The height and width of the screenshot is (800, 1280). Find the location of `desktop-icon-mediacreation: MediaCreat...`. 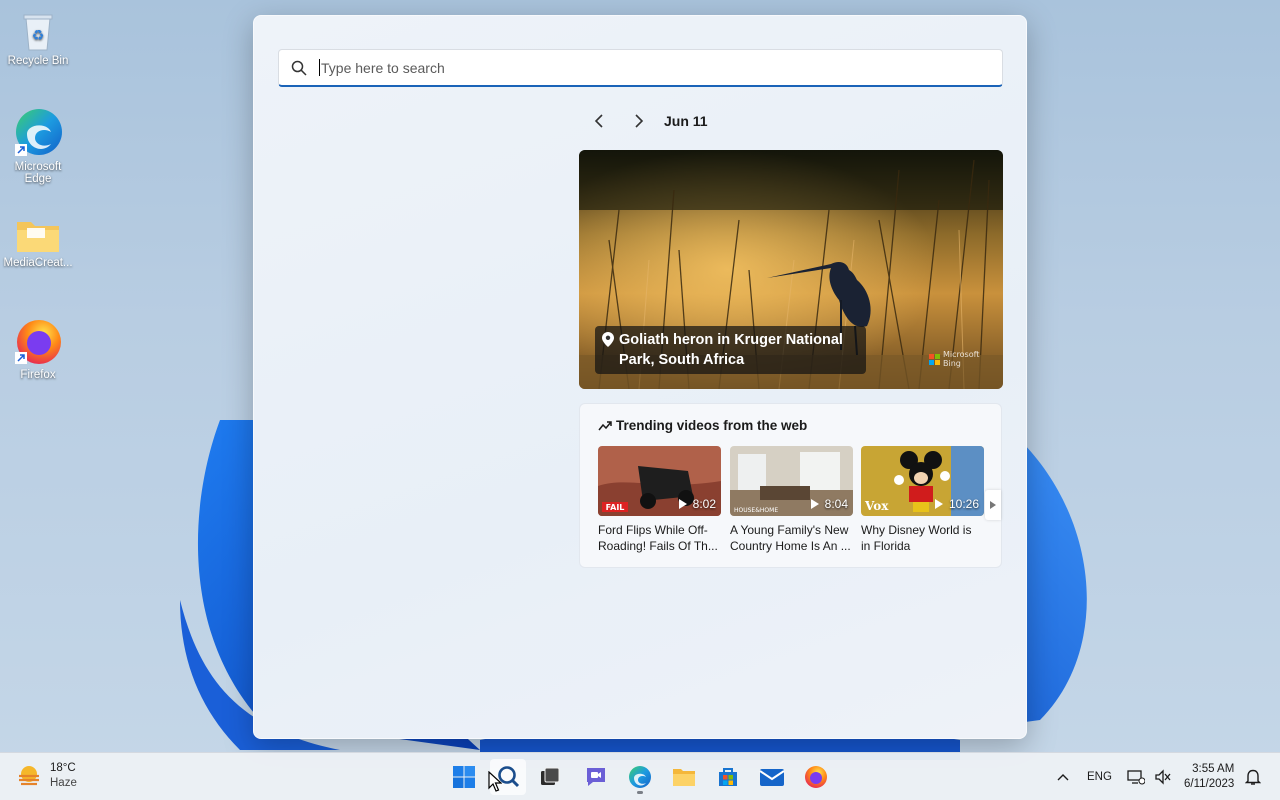

desktop-icon-mediacreation: MediaCreat... is located at coordinates (38, 243).